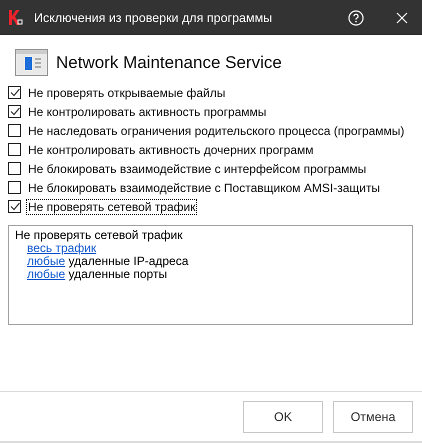  What do you see at coordinates (169, 62) in the screenshot?
I see `program-name: Network Maintenance Service` at bounding box center [169, 62].